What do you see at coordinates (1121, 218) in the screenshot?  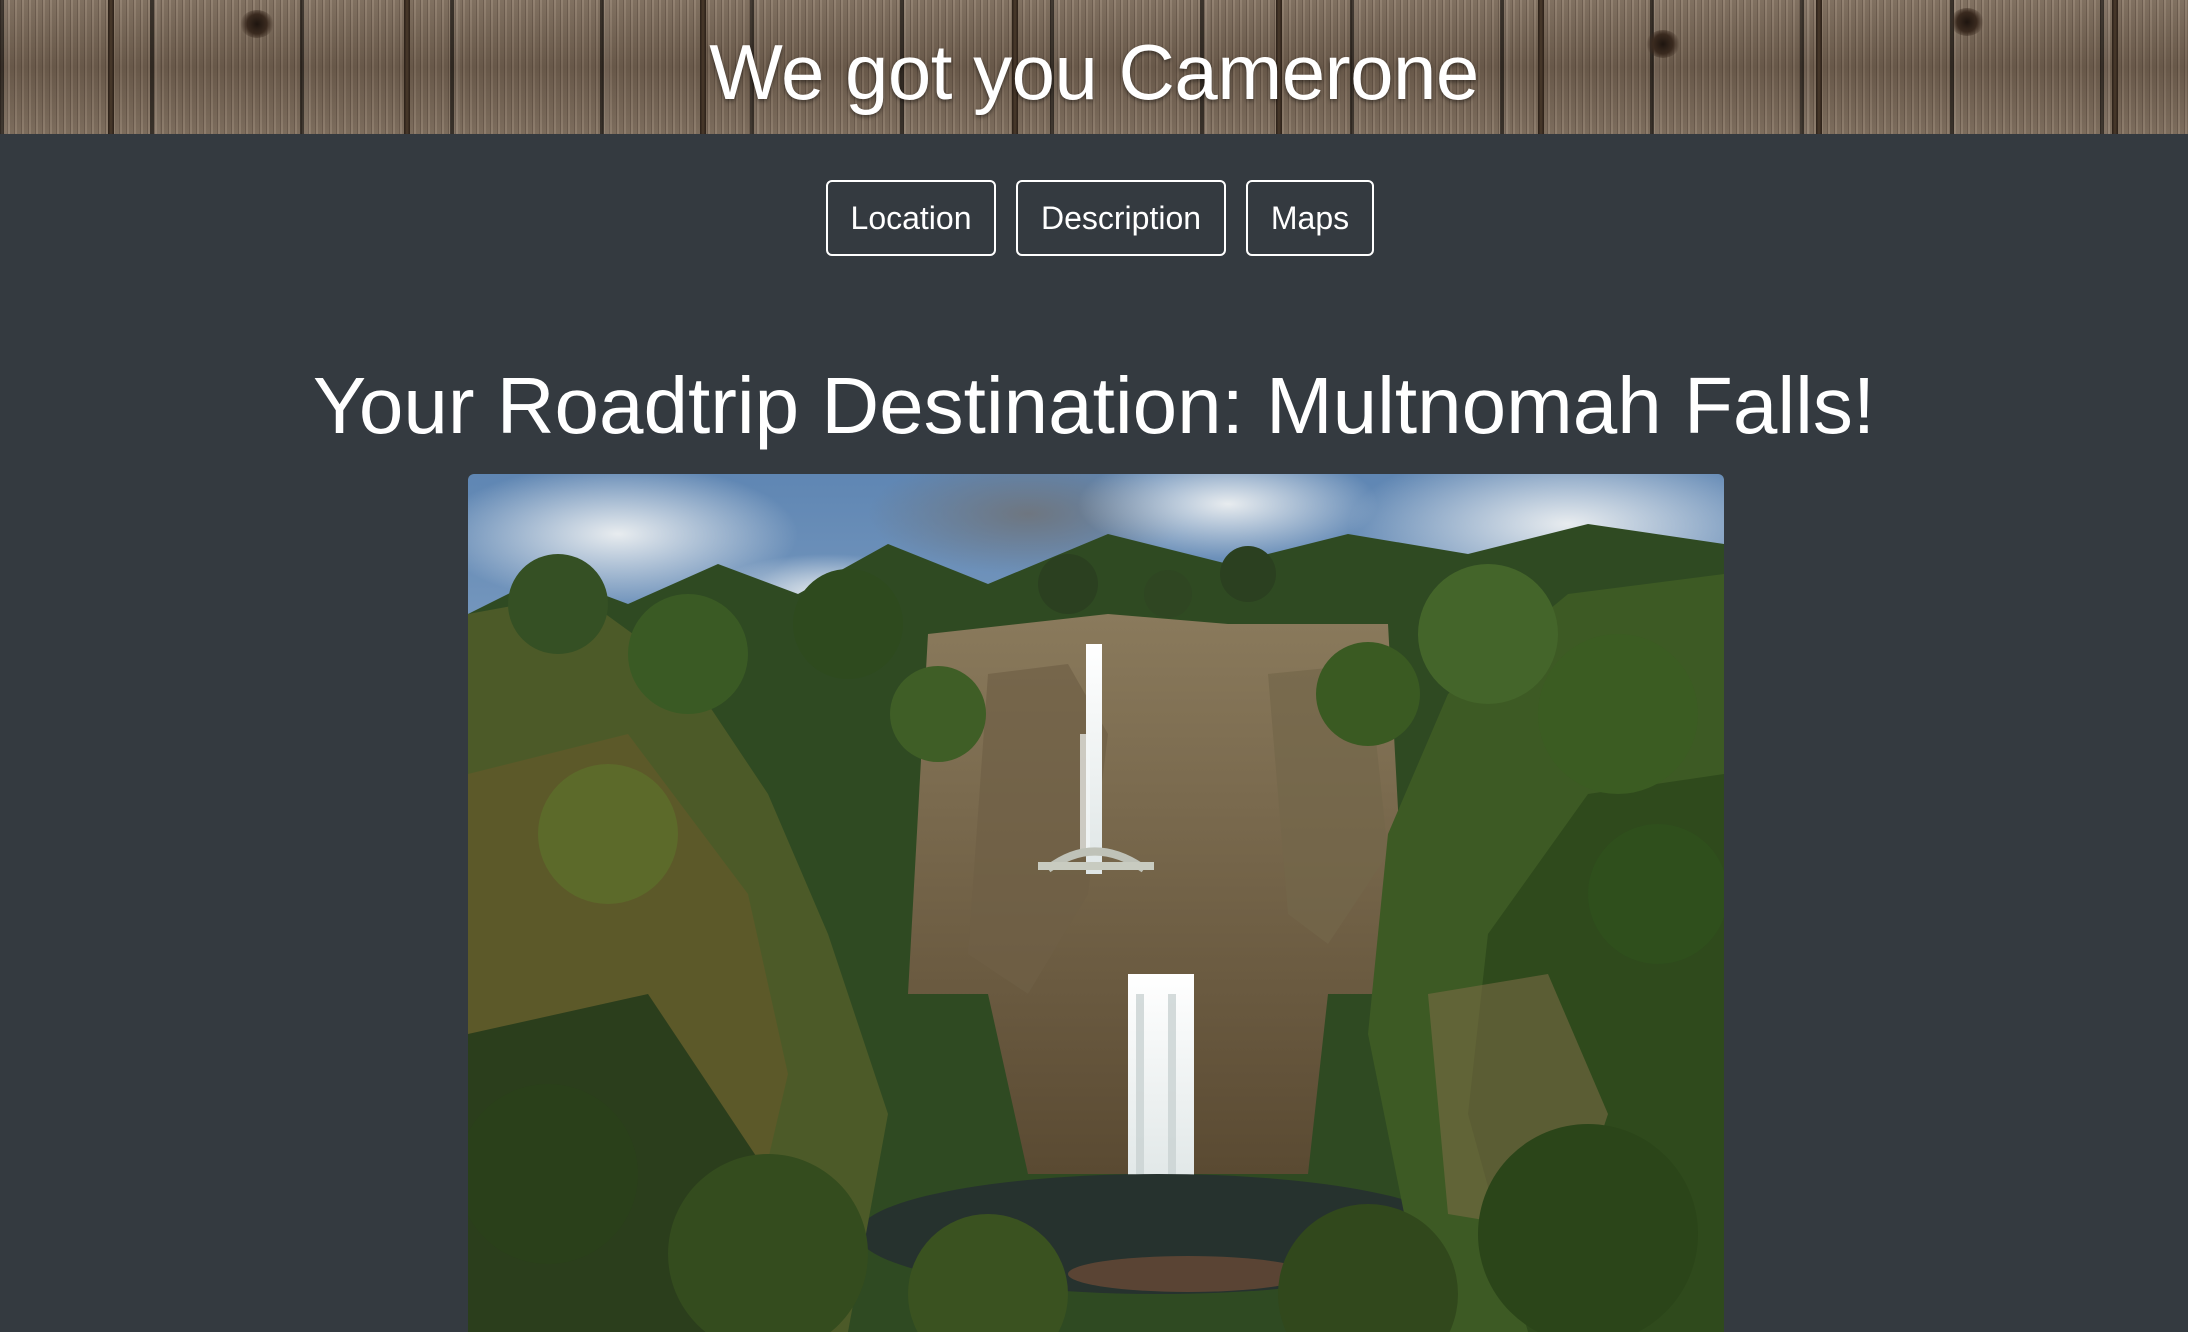 I see `description-button: Description` at bounding box center [1121, 218].